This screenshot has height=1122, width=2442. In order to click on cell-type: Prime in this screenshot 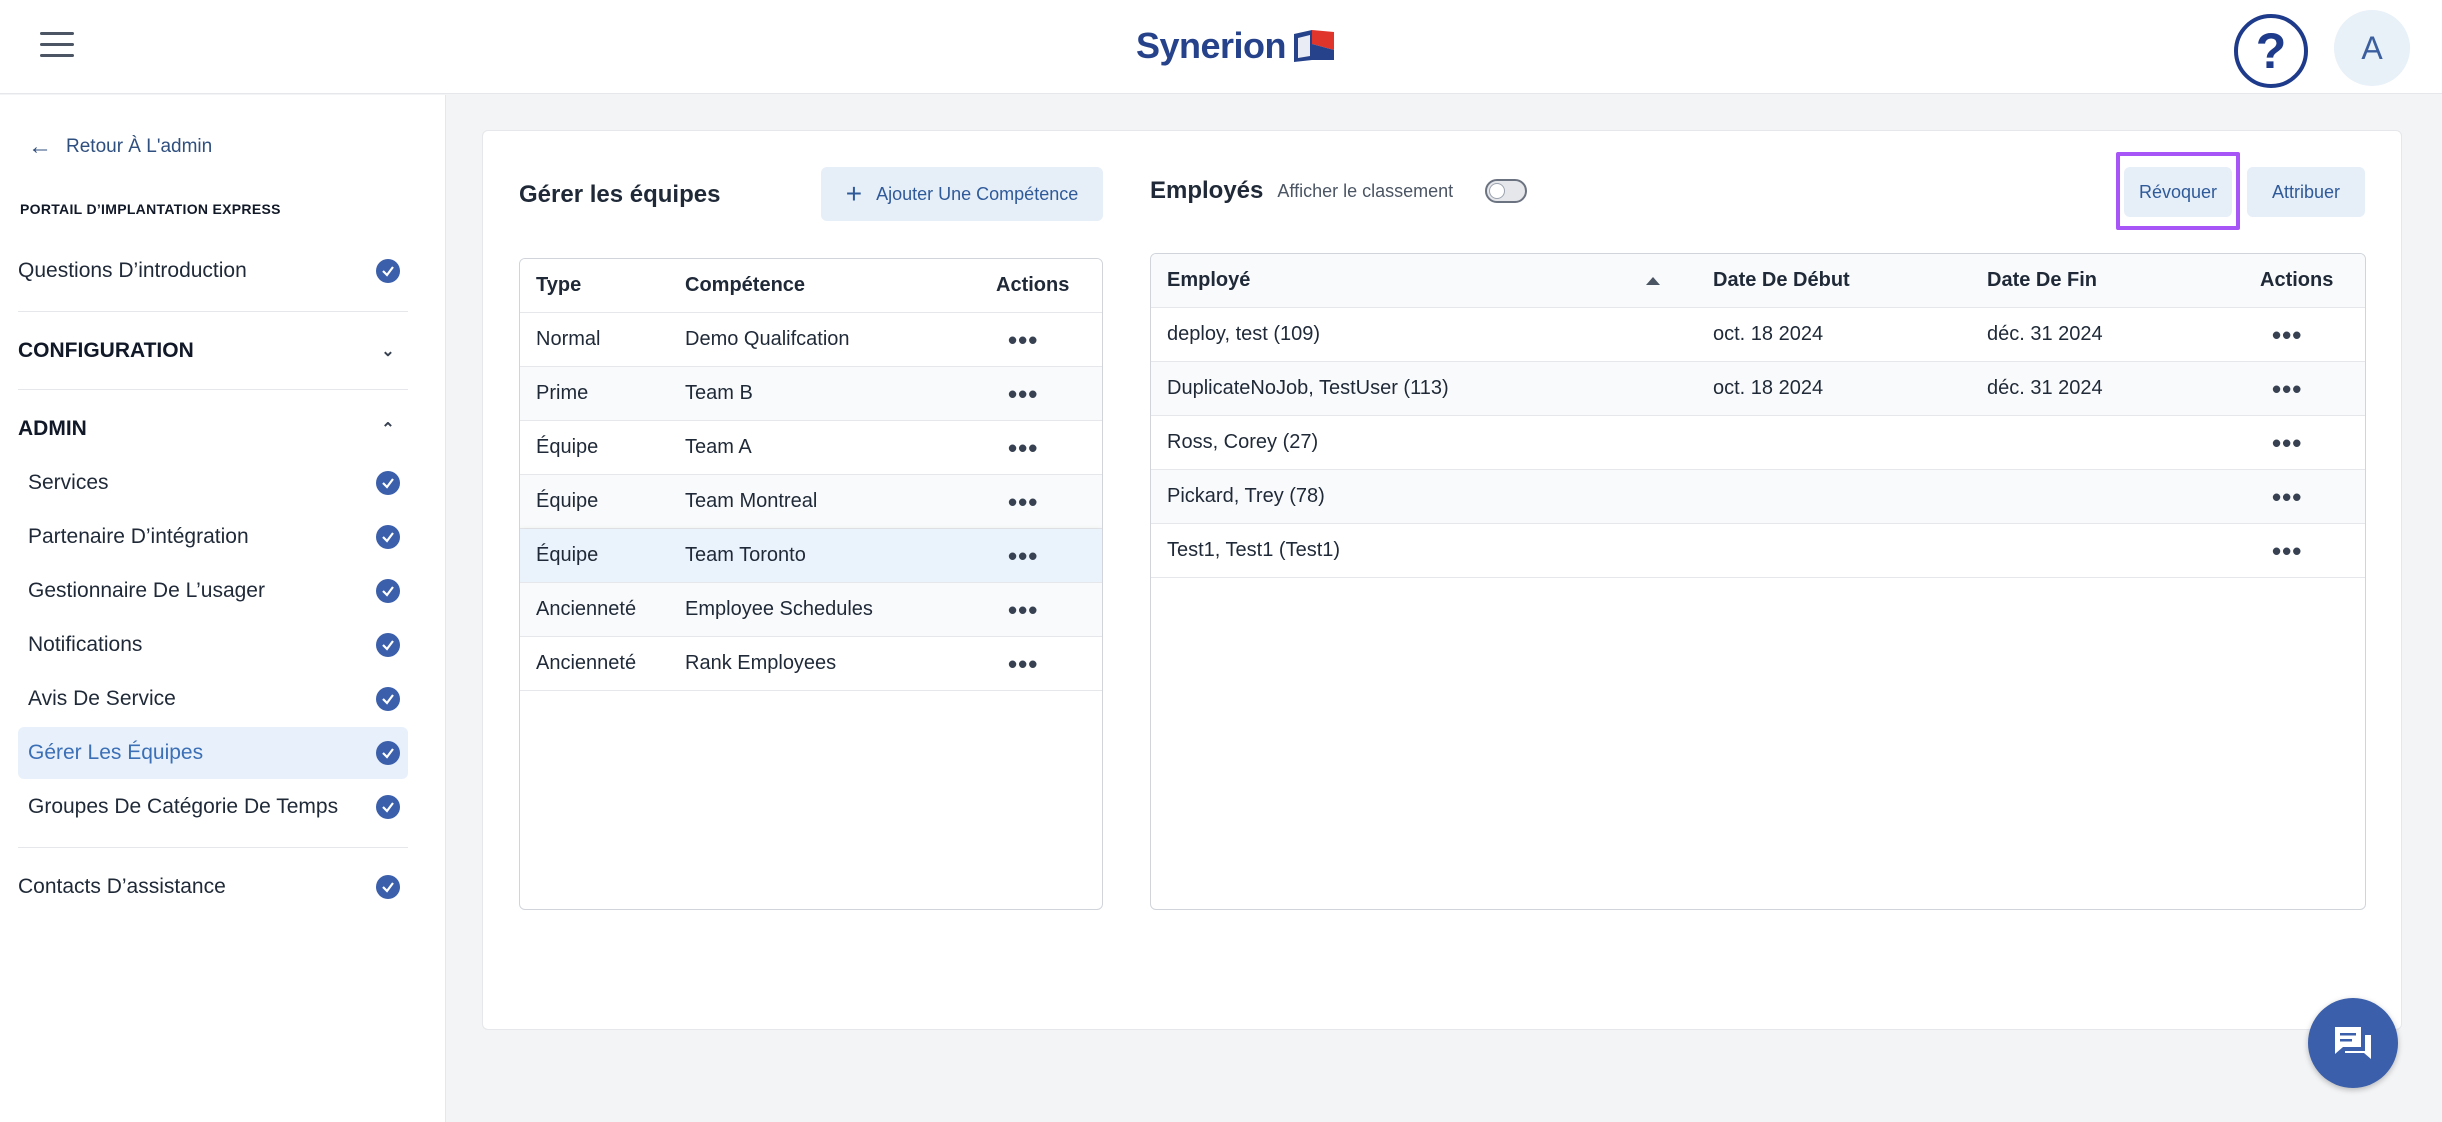, I will do `click(562, 393)`.